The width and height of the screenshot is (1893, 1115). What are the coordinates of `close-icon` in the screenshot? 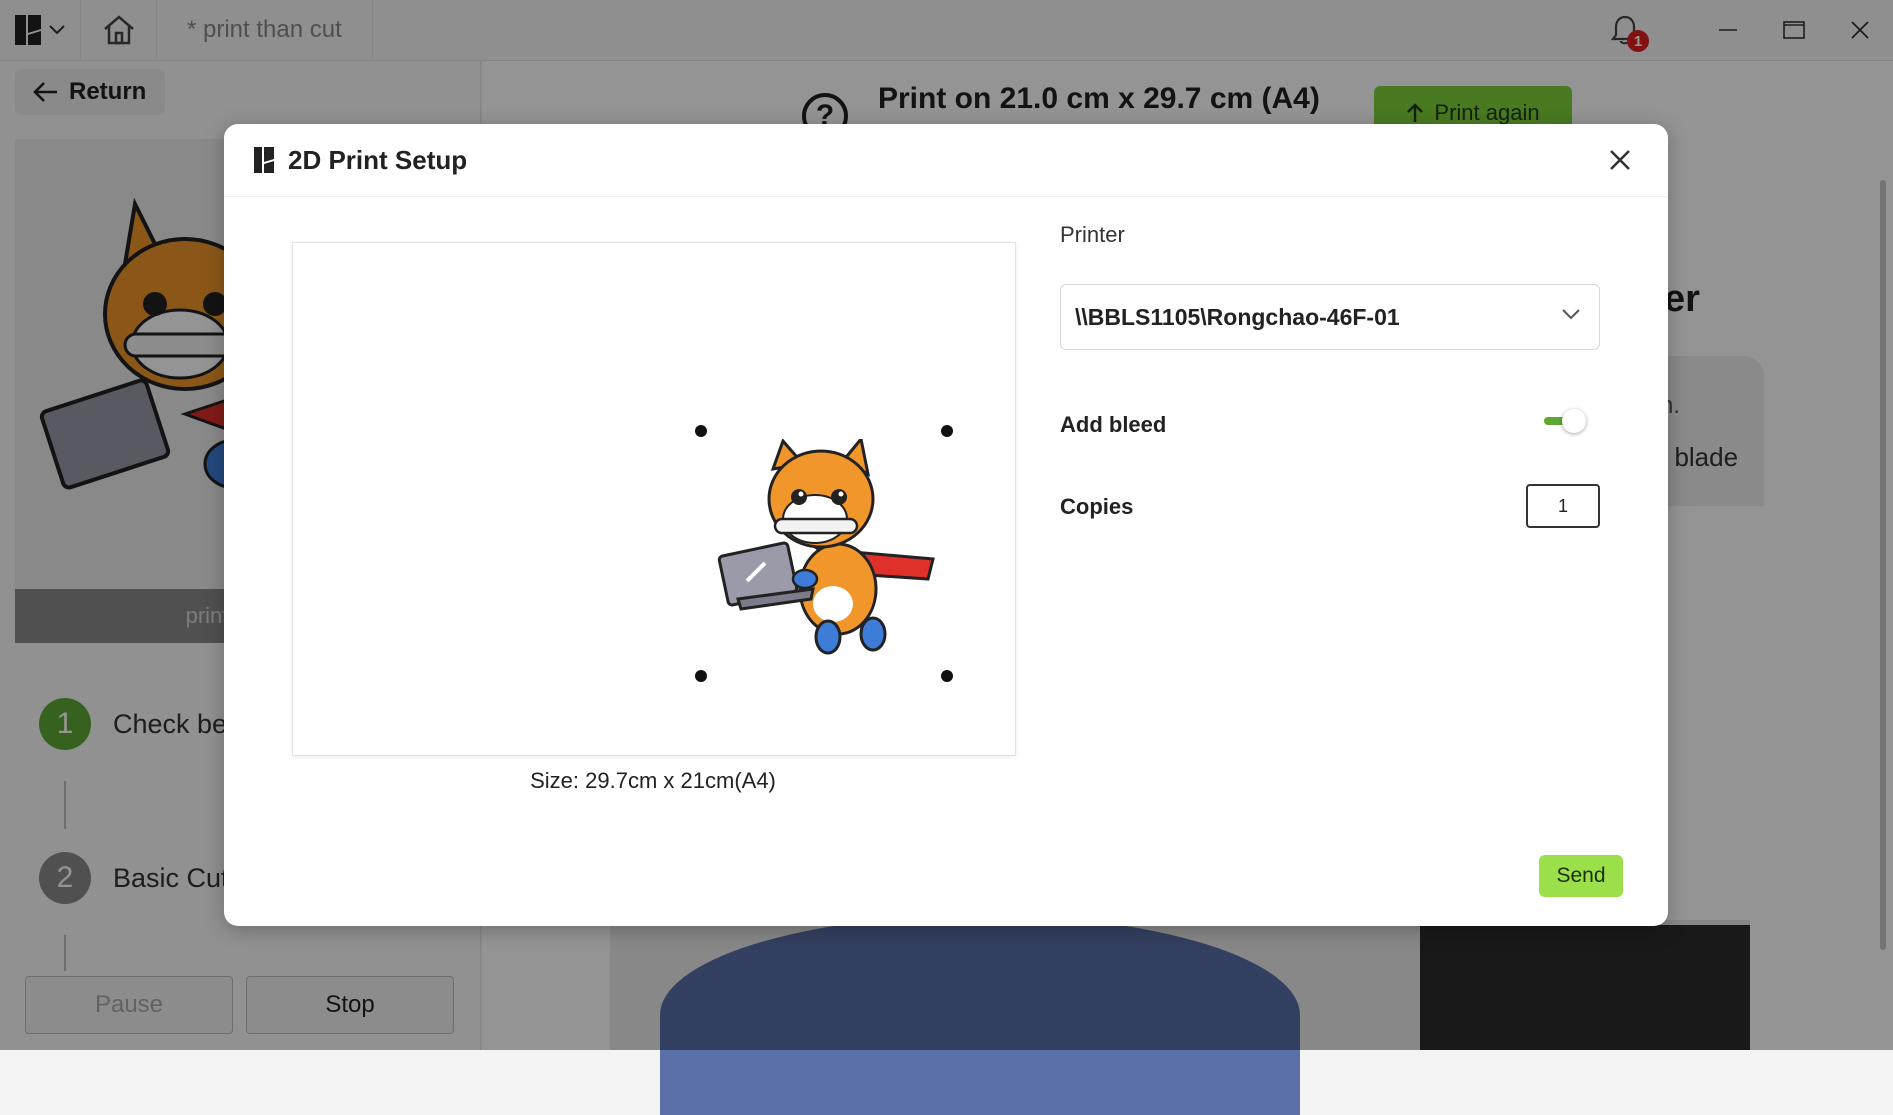 It's located at (1620, 160).